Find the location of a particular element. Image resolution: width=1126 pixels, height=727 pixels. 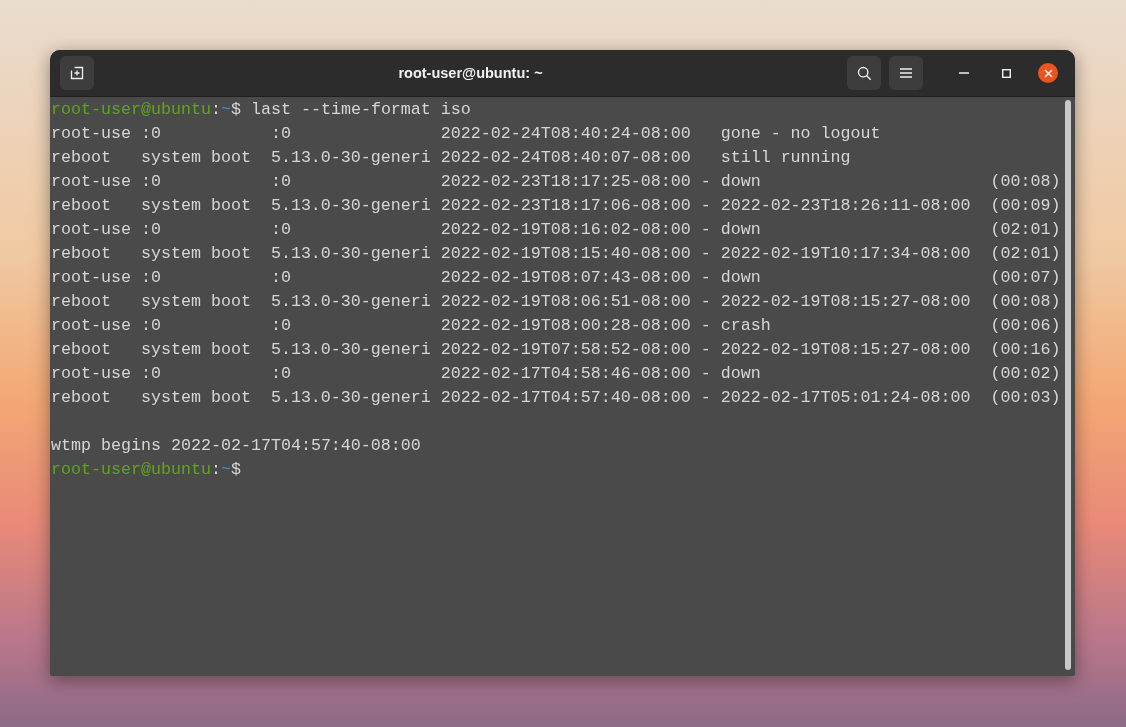

login-time-cell-text: 2022-02-19T08:00:28-08:00 is located at coordinates (565, 326).